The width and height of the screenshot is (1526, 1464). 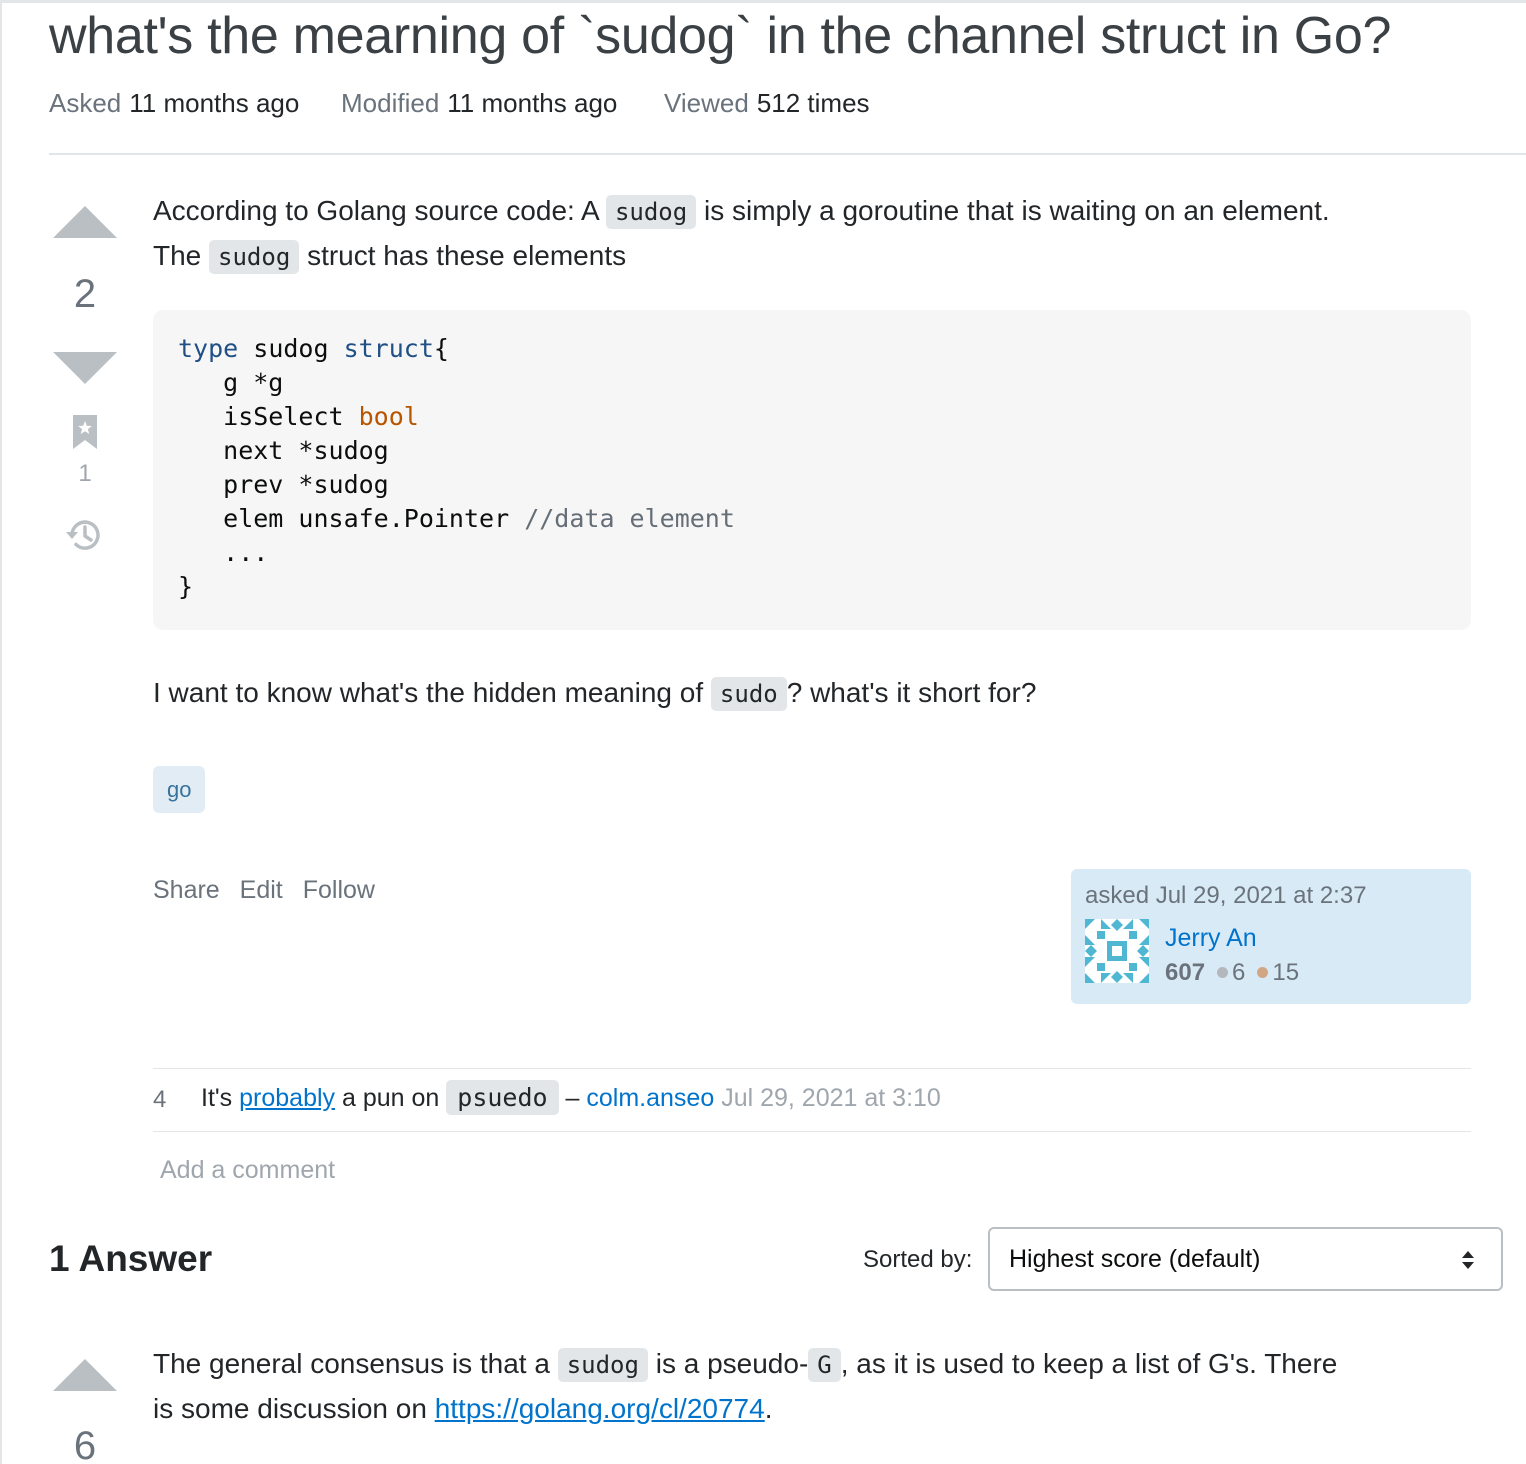 What do you see at coordinates (84, 535) in the screenshot?
I see `history-icon` at bounding box center [84, 535].